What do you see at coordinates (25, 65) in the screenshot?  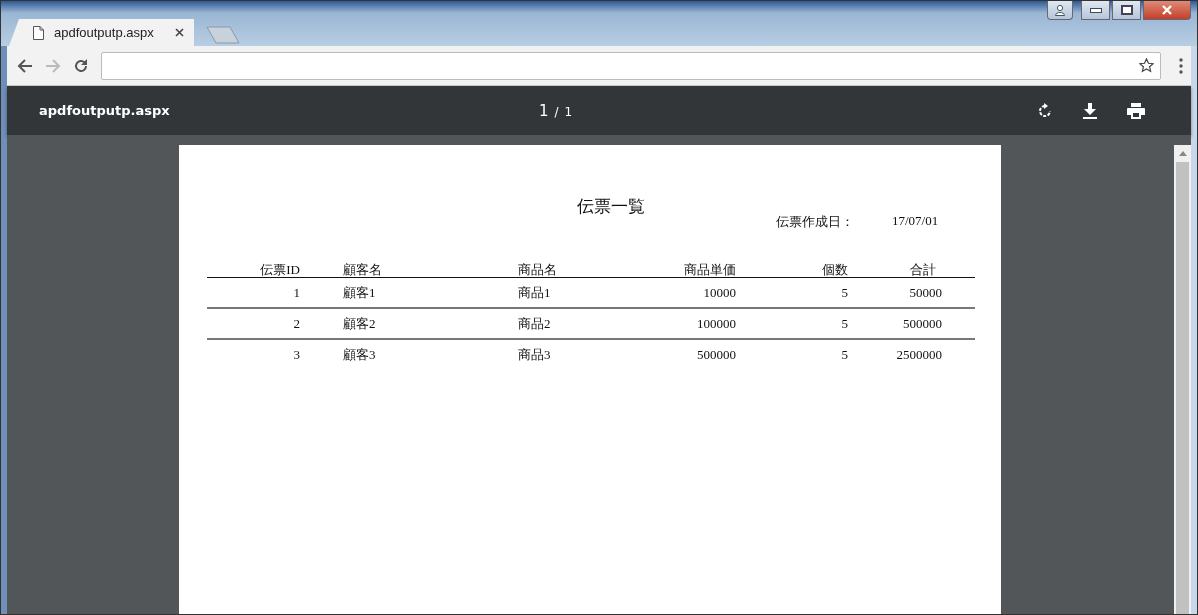 I see `back-button` at bounding box center [25, 65].